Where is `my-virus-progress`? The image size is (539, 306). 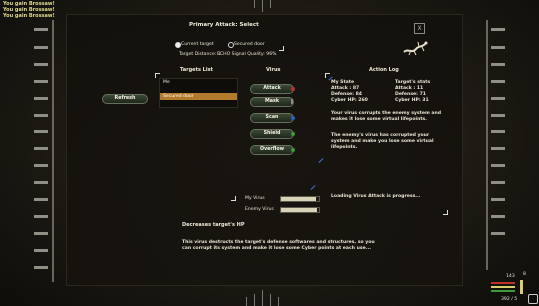 my-virus-progress is located at coordinates (300, 199).